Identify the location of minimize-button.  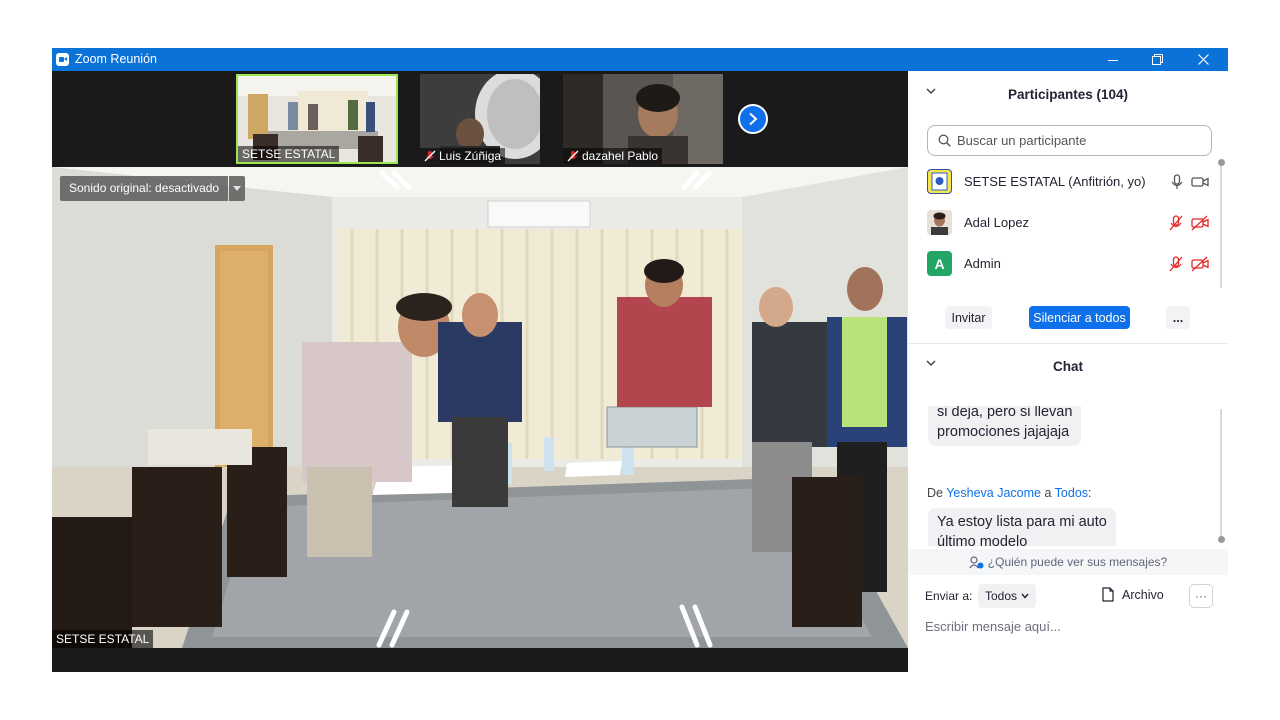
(1113, 59).